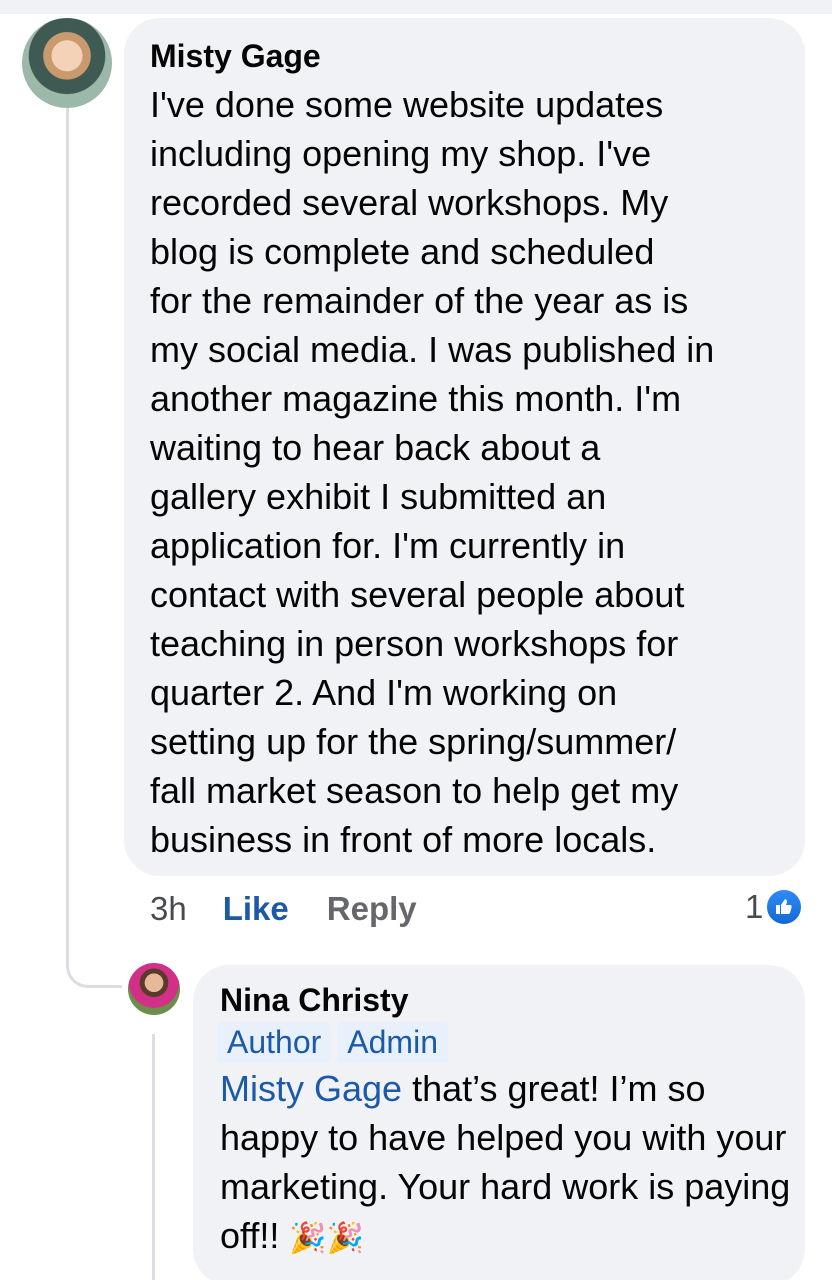 The image size is (832, 1280). I want to click on reaction-summary: 1, so click(774, 907).